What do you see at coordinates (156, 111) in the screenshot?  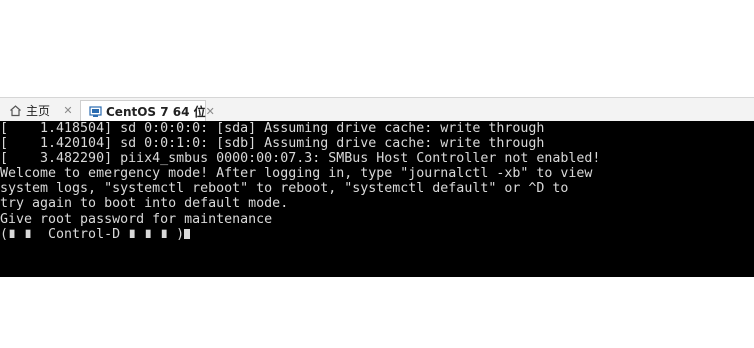 I see `tab-centos-label: CentOS 7 64 位` at bounding box center [156, 111].